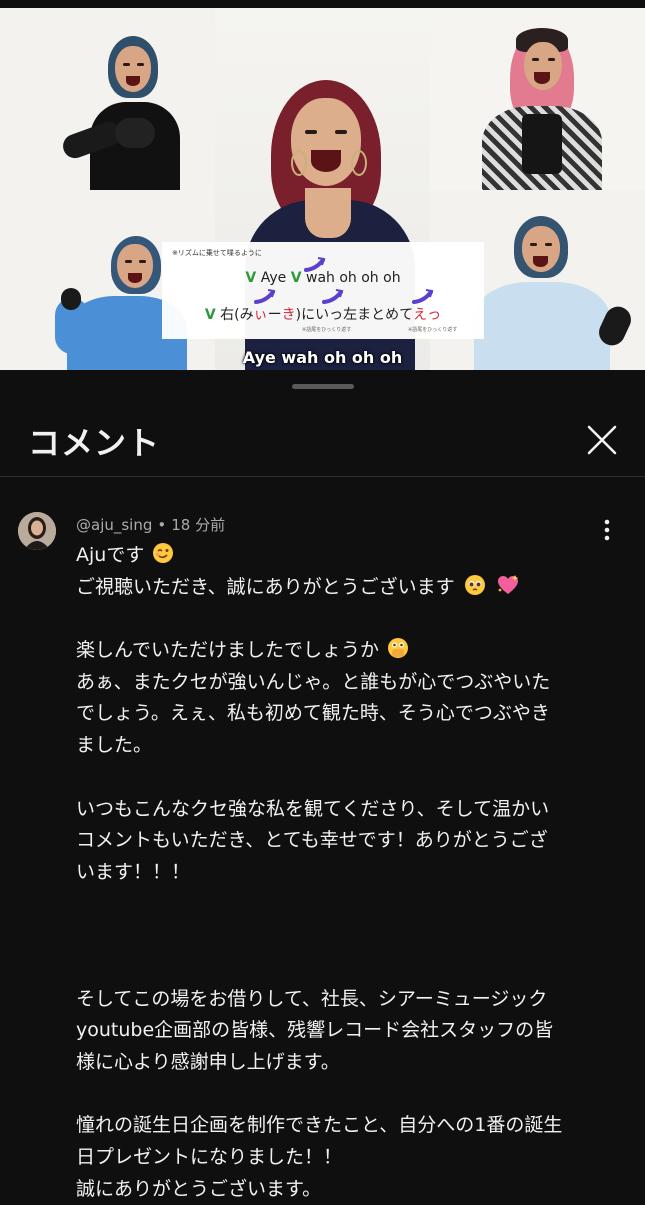 Image resolution: width=645 pixels, height=1205 pixels. I want to click on video-caption: Aye wah oh oh oh, so click(322, 357).